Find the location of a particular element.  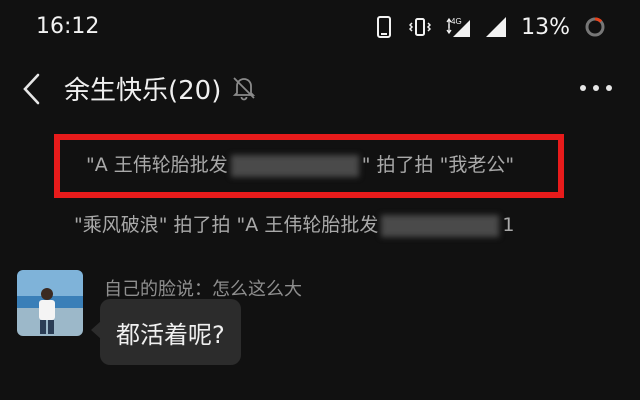

system-message-pat-2: "乘风破浪" 拍了拍 "A 王伟轮胎批发 1 is located at coordinates (294, 223).